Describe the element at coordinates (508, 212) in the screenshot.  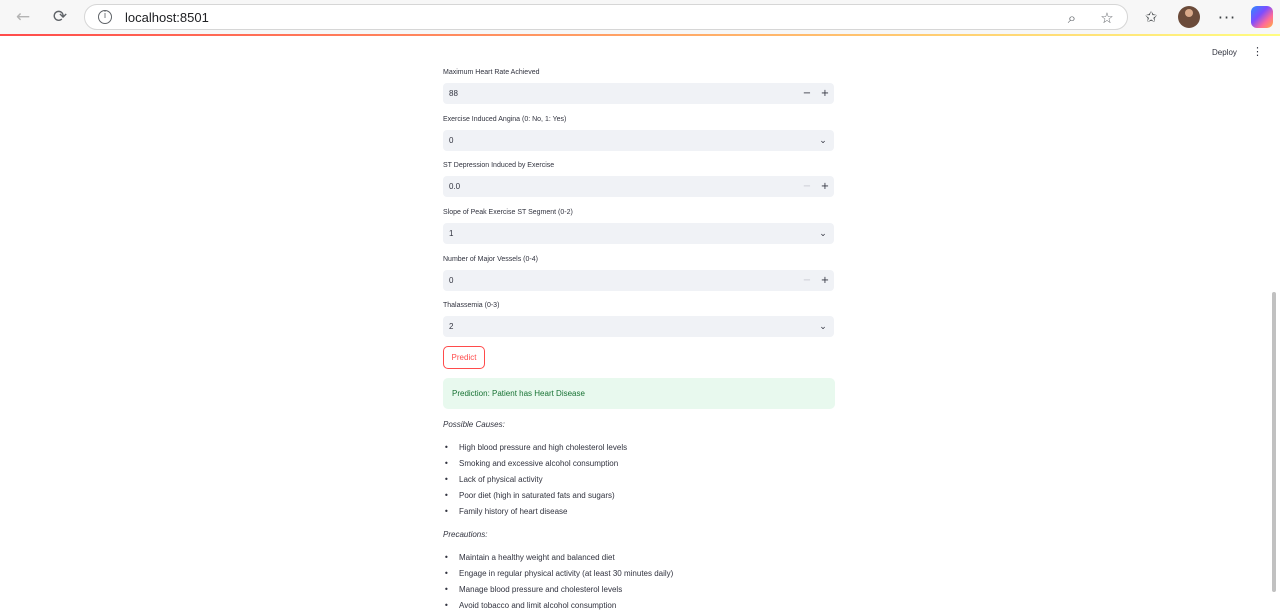
I see `slope-label: Slope of Peak Exercise ST Segment (0-2)` at that location.